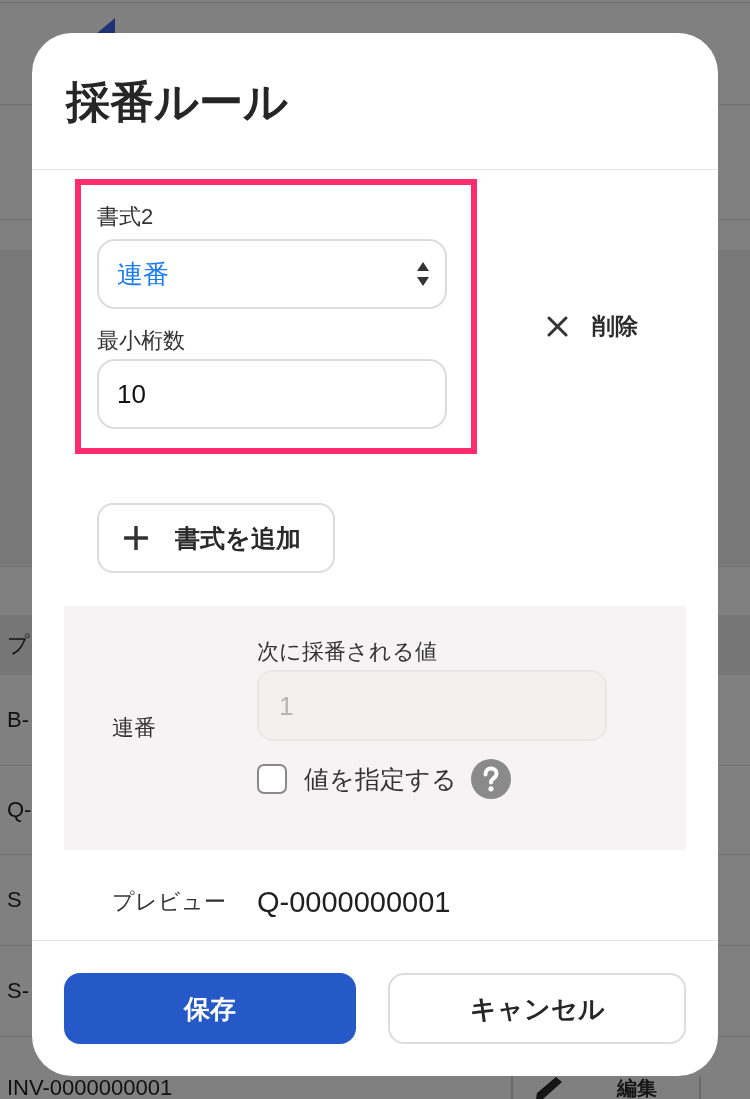 The height and width of the screenshot is (1099, 750). What do you see at coordinates (177, 102) in the screenshot?
I see `dialog-title: 採番ルール` at bounding box center [177, 102].